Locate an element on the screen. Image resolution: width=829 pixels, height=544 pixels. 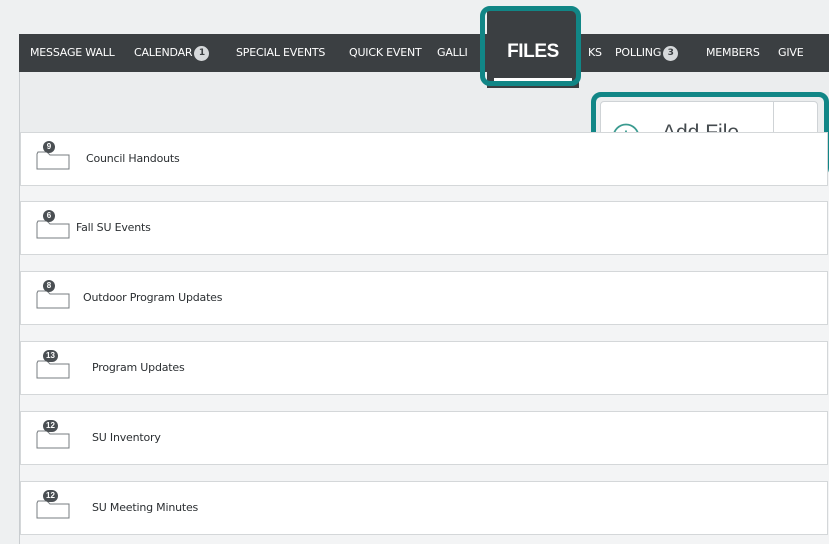
file-count-badge: 13 is located at coordinates (50, 356).